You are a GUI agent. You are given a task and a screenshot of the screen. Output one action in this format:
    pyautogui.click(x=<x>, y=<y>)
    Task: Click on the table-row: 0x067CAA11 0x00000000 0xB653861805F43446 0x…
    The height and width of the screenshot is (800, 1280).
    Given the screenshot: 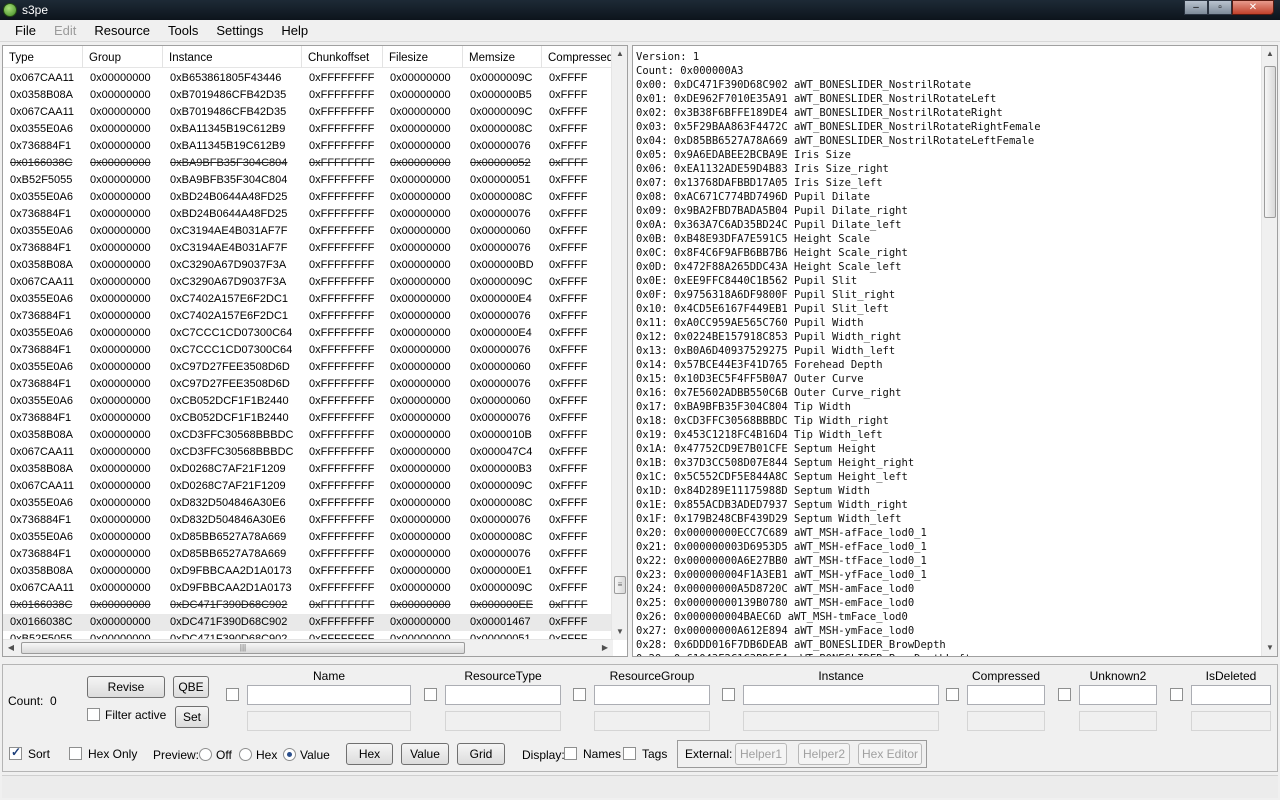 What is the action you would take?
    pyautogui.click(x=308, y=78)
    